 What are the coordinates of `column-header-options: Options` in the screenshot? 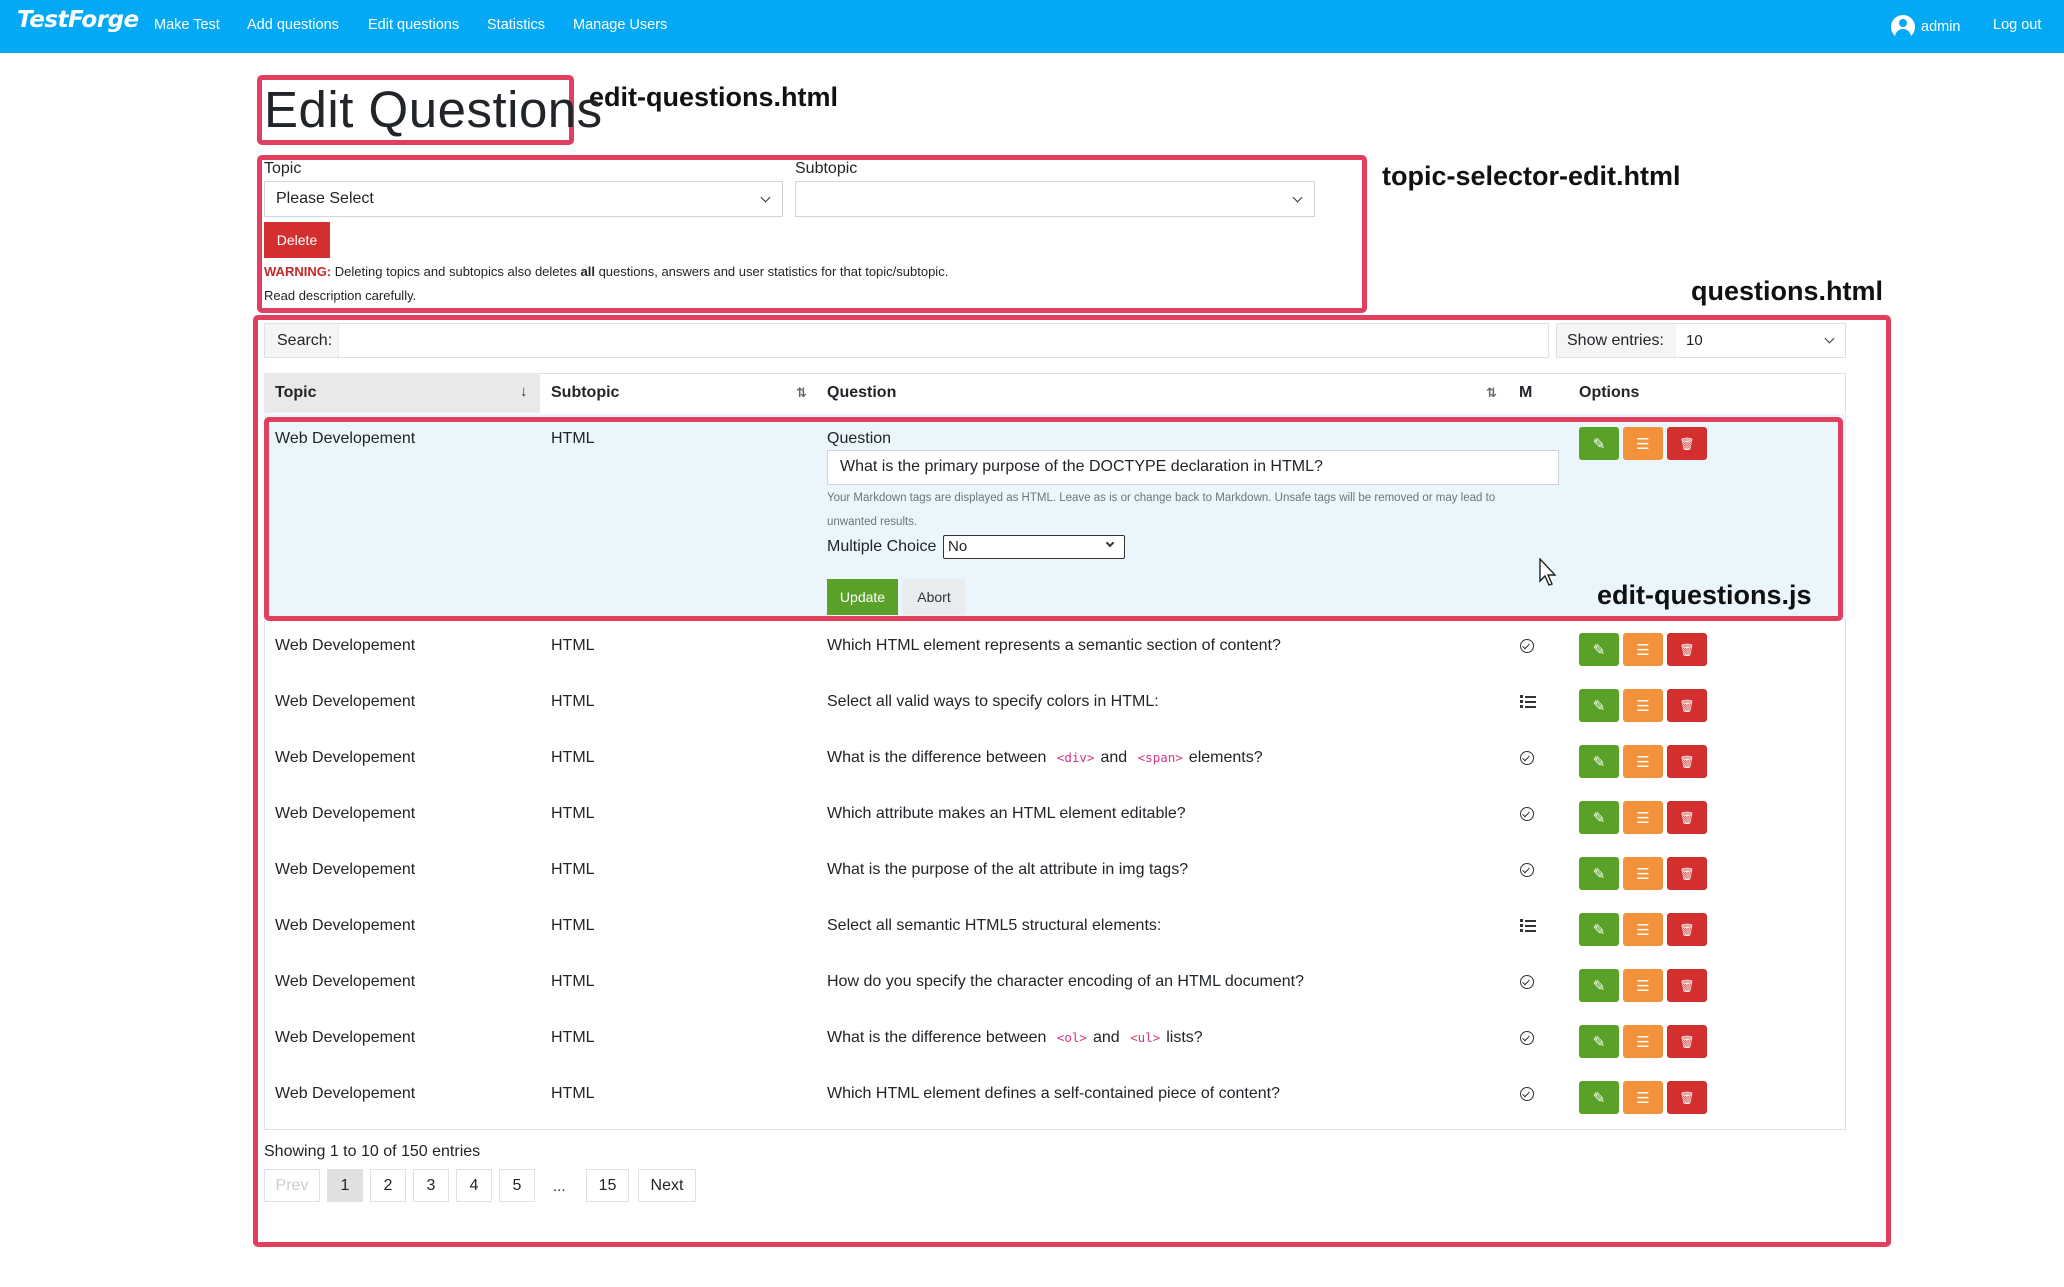 It's located at (1609, 392).